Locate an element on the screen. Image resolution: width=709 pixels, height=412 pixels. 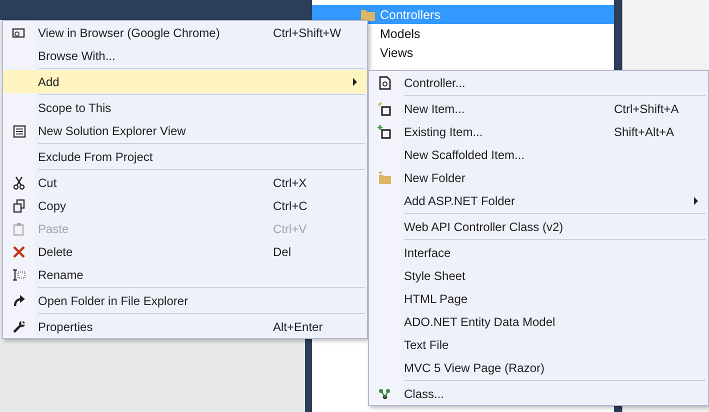
menu-item: New Folder is located at coordinates (538, 177).